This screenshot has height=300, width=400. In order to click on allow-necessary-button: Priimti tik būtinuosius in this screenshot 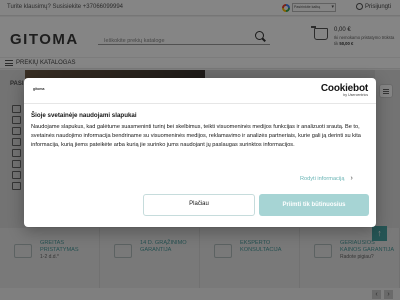, I will do `click(314, 205)`.